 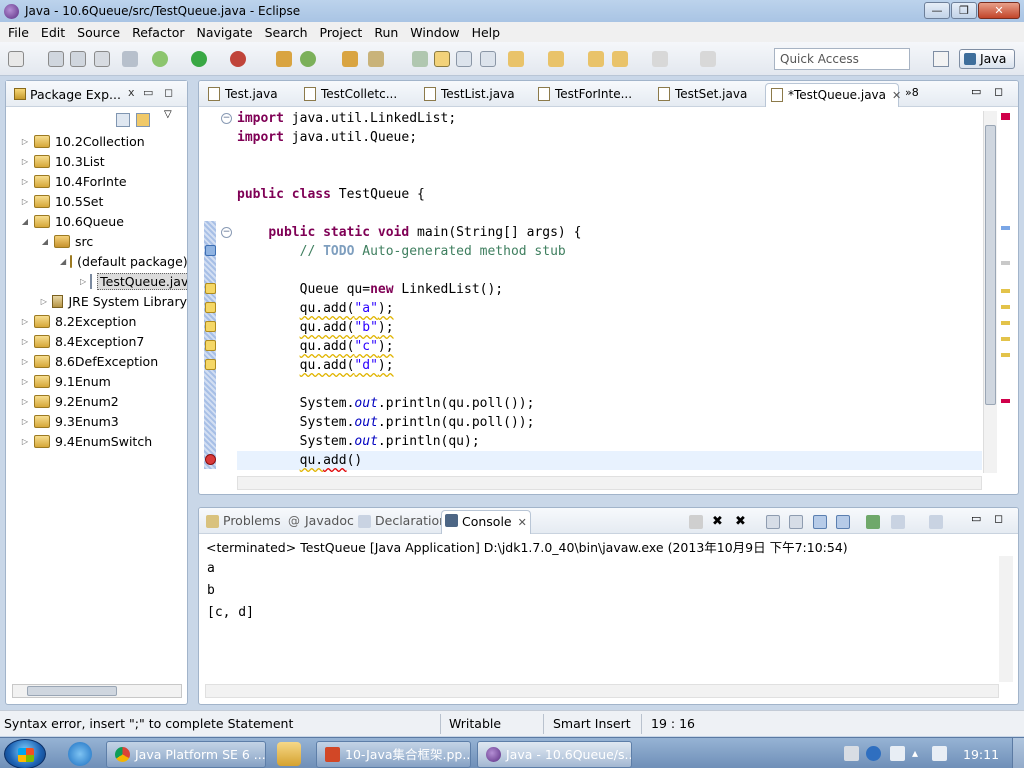 I want to click on new-icon, so click(x=16, y=59).